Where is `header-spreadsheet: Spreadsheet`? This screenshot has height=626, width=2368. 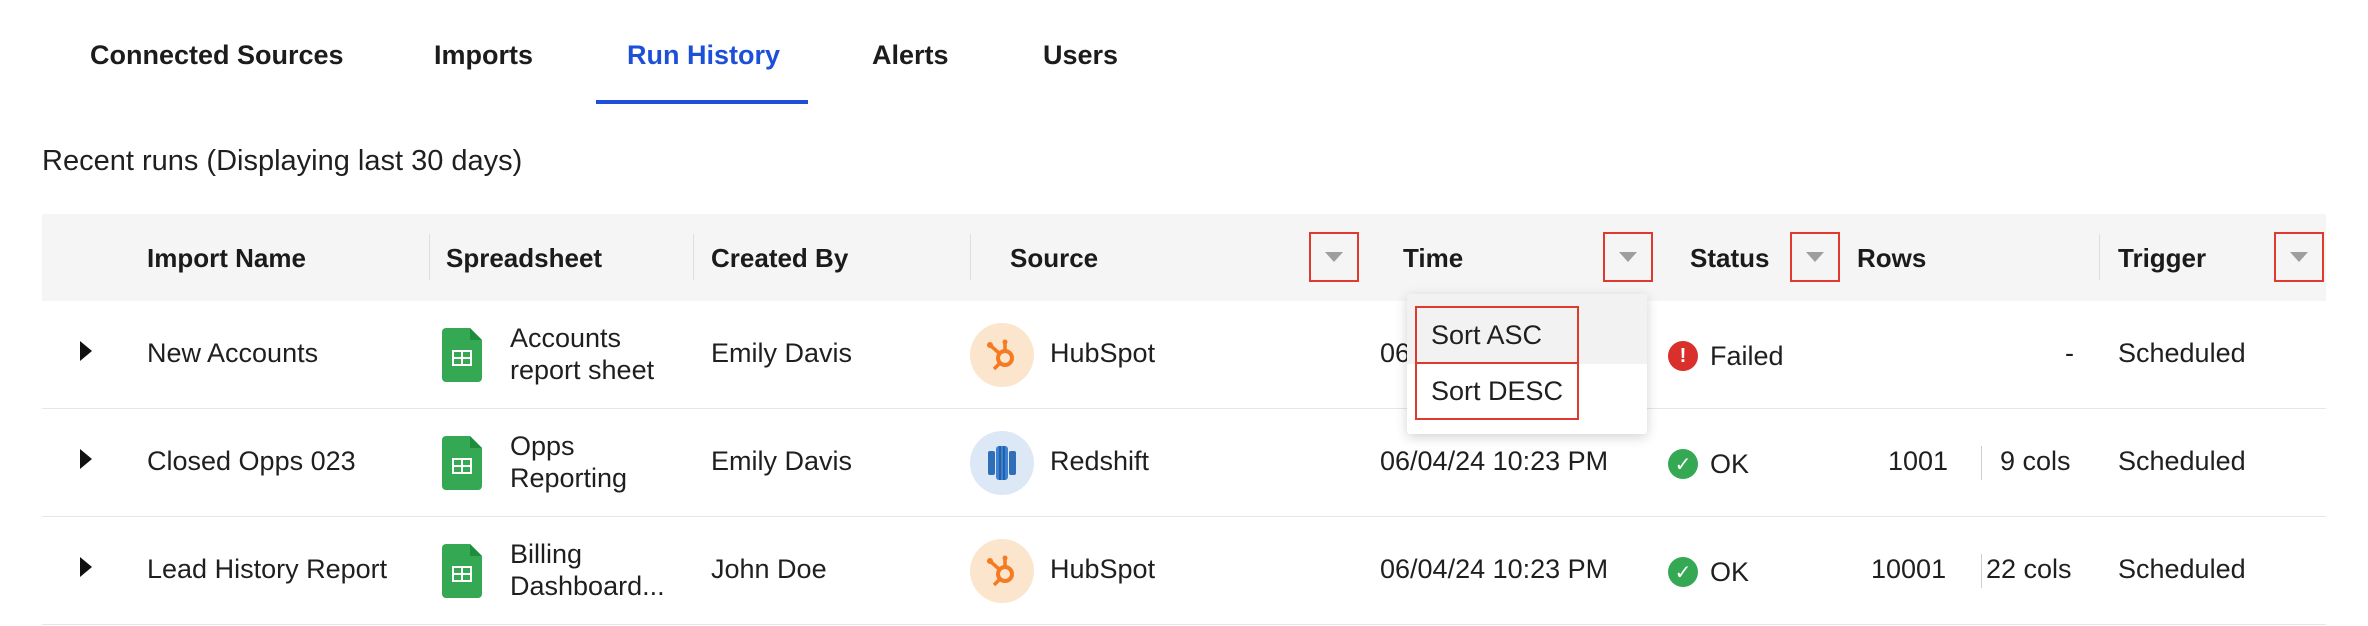 header-spreadsheet: Spreadsheet is located at coordinates (524, 258).